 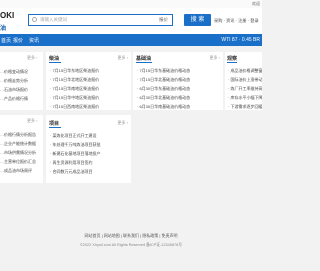 I want to click on list-item: …市场供需情况分析, so click(x=21, y=153).